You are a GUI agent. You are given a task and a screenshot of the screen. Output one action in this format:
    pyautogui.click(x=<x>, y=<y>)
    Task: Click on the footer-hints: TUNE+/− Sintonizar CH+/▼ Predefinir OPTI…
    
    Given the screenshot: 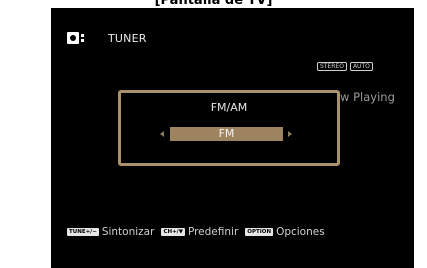 What is the action you would take?
    pyautogui.click(x=199, y=232)
    